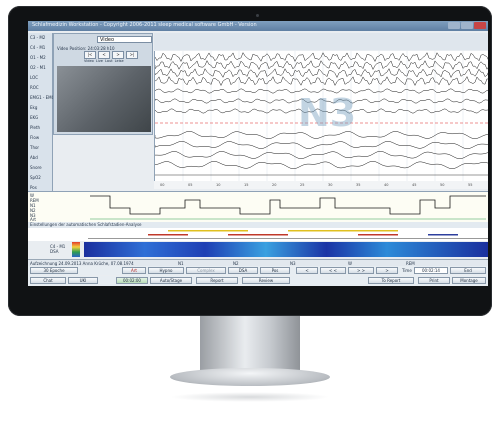  I want to click on auto-stage-button: Auto/Stage, so click(171, 280).